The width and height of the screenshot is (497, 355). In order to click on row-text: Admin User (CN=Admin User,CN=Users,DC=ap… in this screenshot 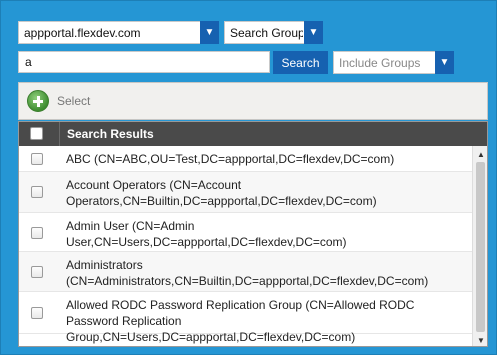, I will do `click(206, 234)`.